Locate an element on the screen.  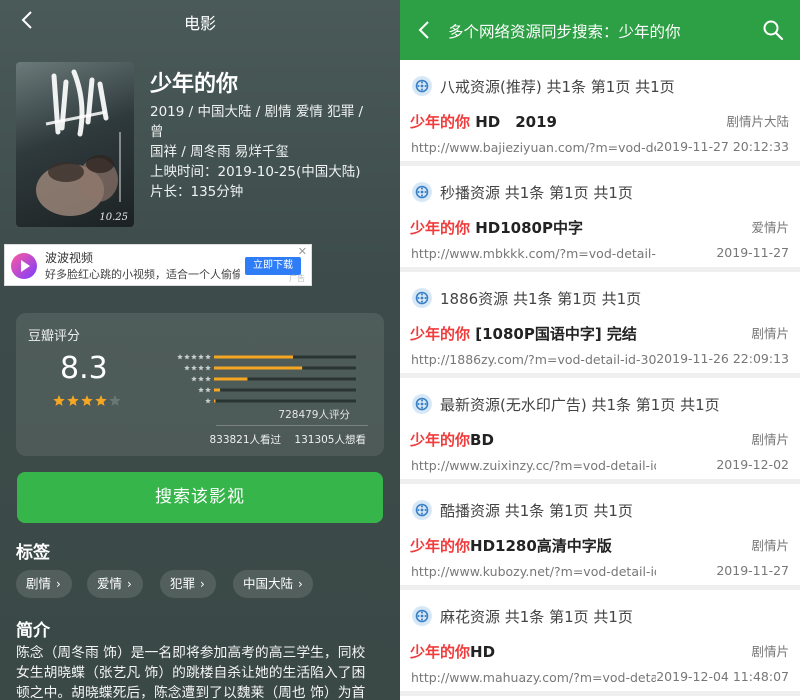
result-title: 少年的你HD1280高清中字版 is located at coordinates (511, 546).